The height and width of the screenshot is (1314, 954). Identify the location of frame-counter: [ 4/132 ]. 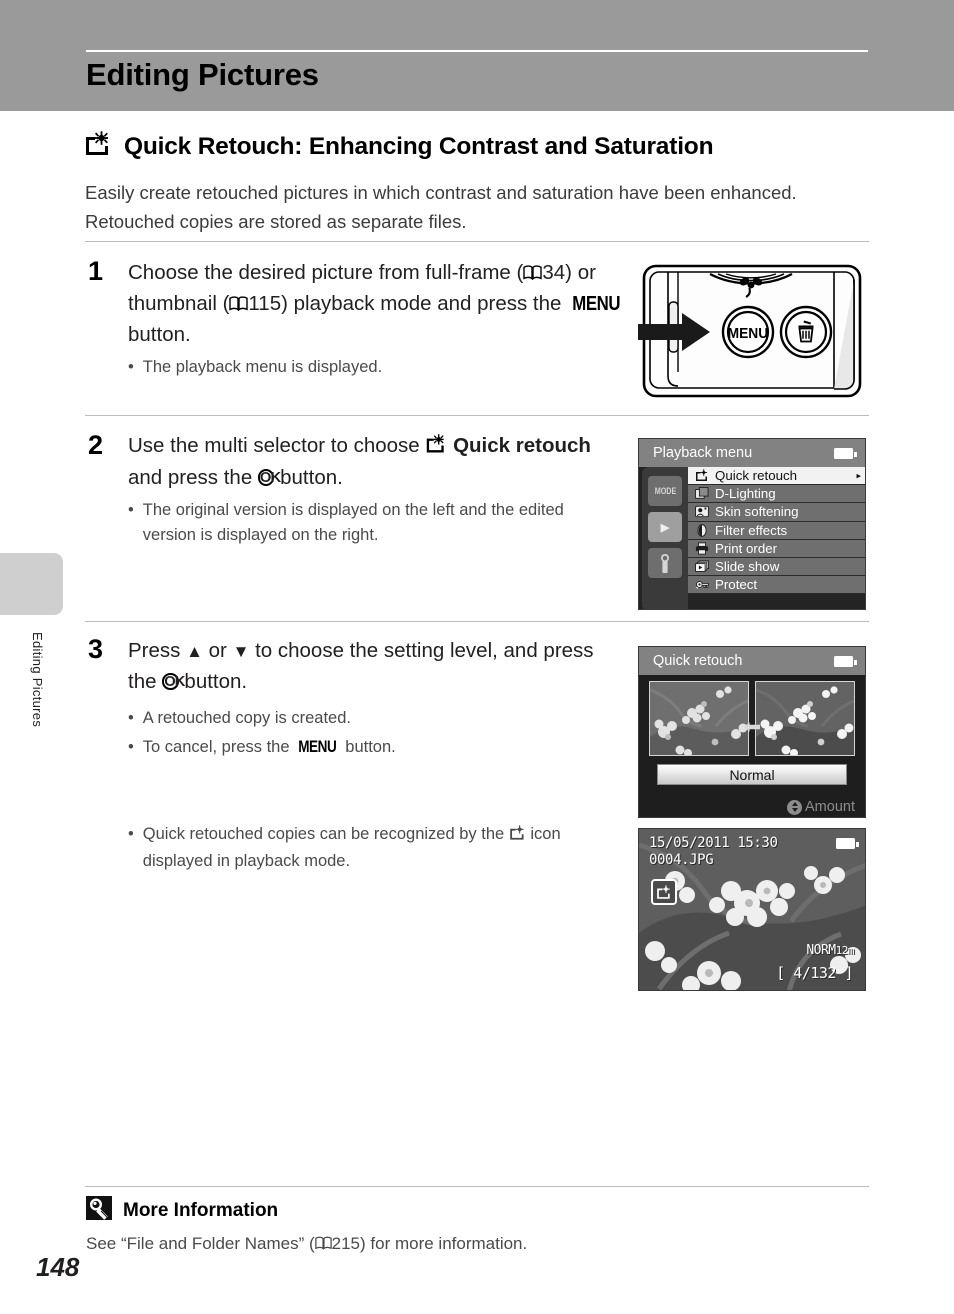
(814, 973).